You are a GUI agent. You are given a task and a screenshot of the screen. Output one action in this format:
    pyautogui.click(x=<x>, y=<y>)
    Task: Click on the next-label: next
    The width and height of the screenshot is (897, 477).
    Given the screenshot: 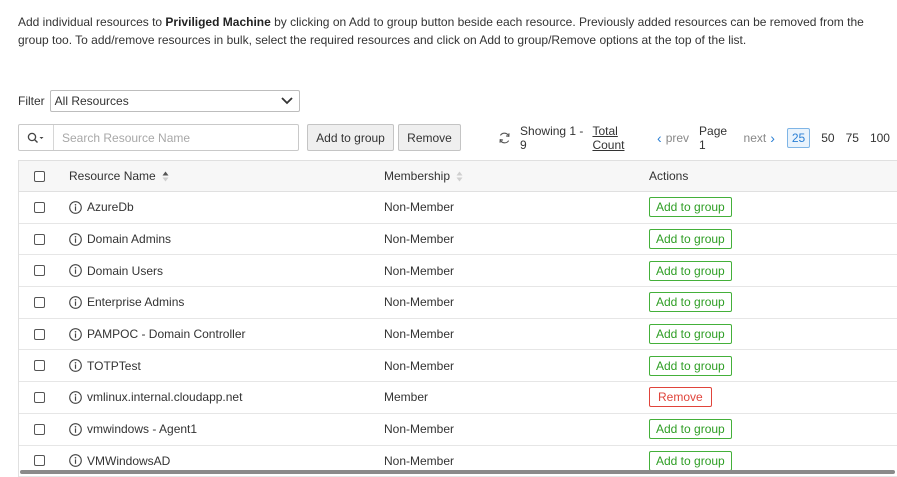 What is the action you would take?
    pyautogui.click(x=755, y=137)
    